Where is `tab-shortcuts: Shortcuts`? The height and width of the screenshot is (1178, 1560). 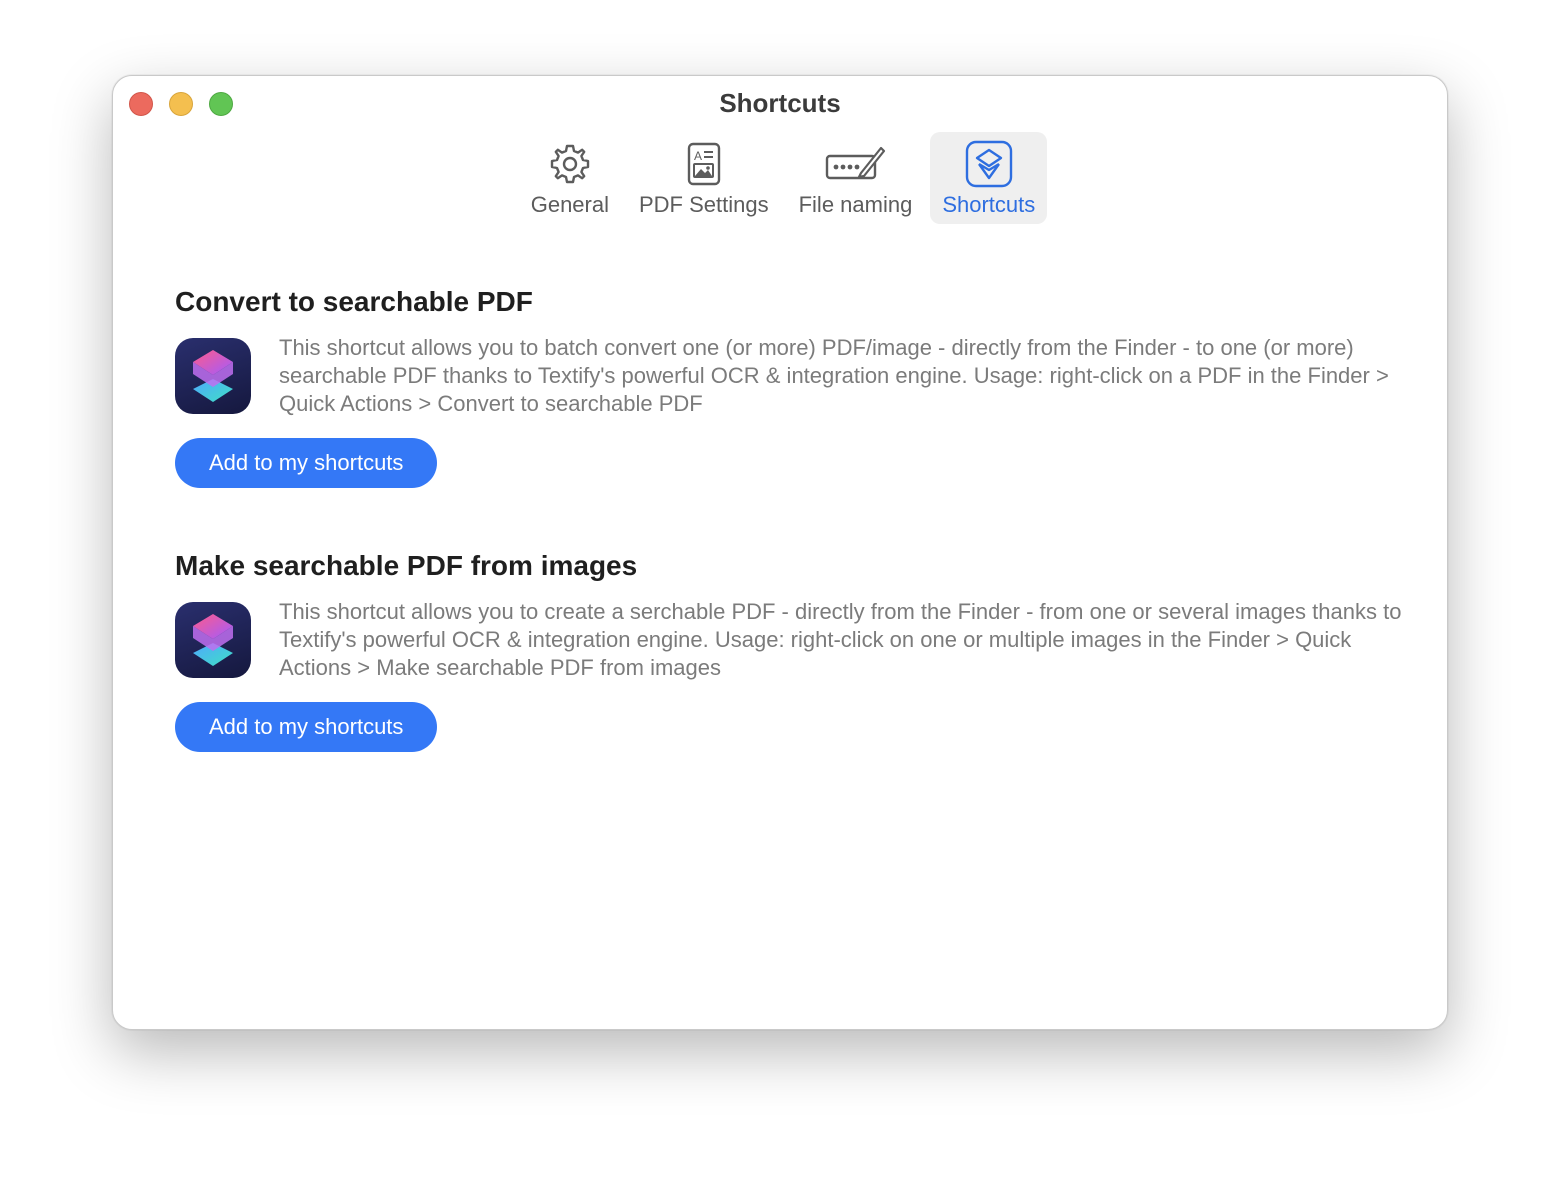
tab-shortcuts: Shortcuts is located at coordinates (989, 178).